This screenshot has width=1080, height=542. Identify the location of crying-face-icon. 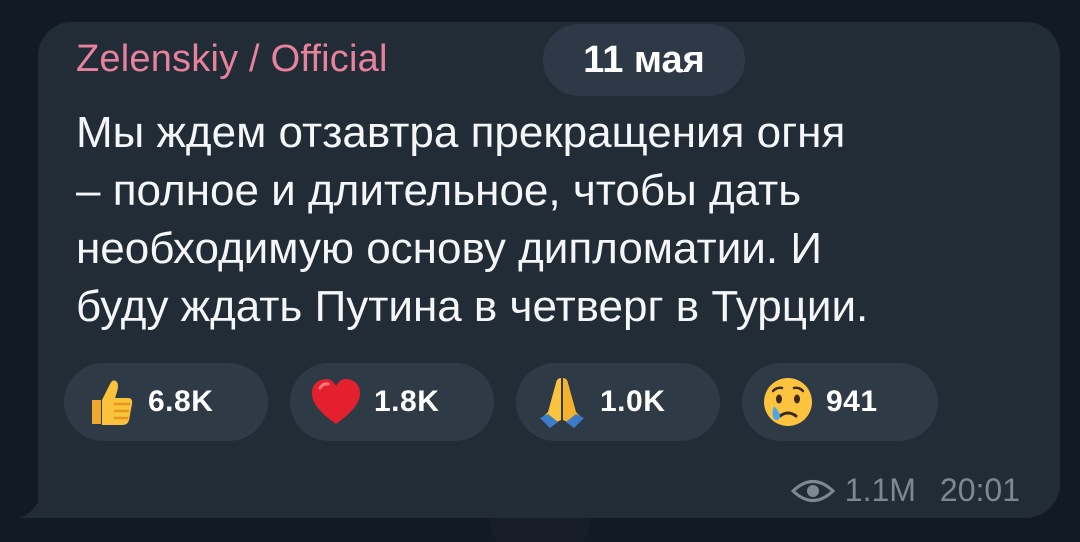
(788, 402).